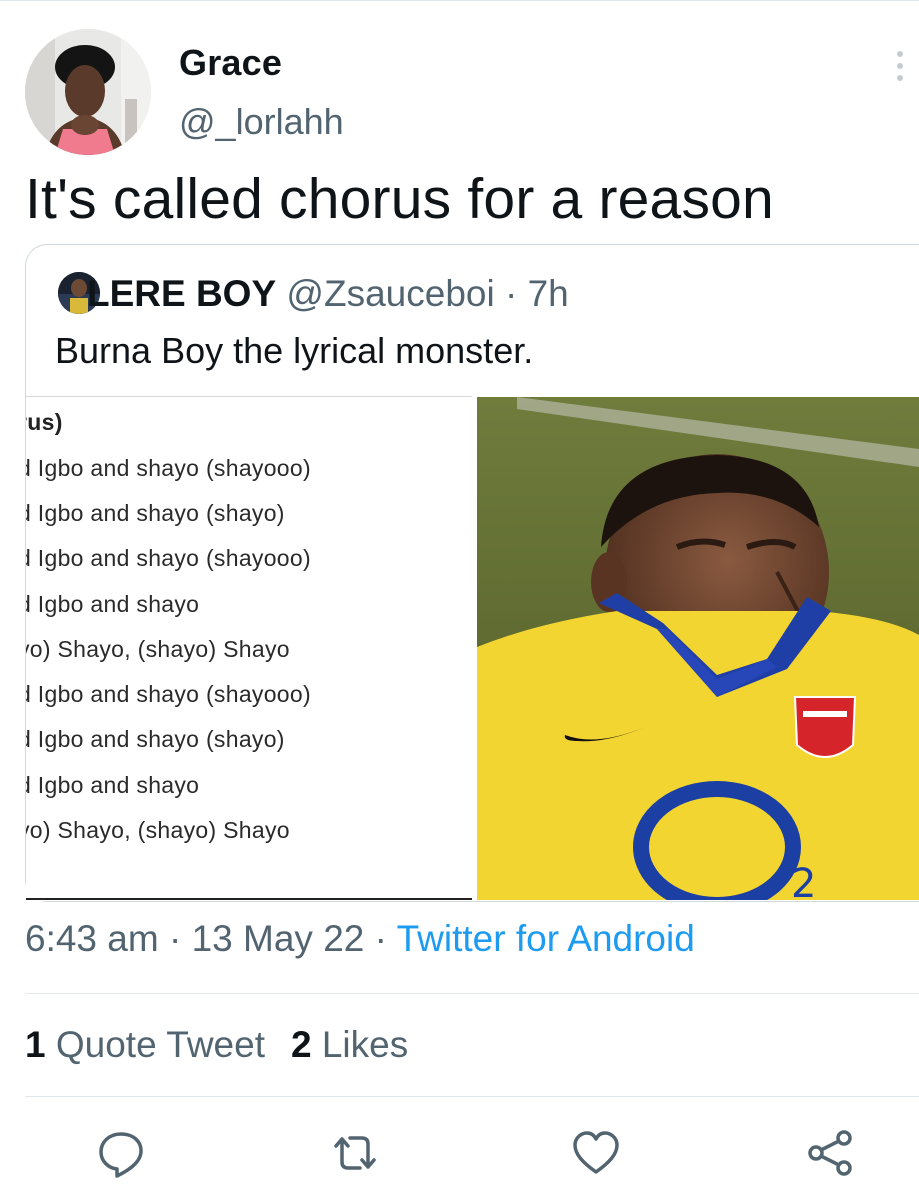 This screenshot has height=1200, width=919. I want to click on quote-tweets-stat: 1 Quote Tweet, so click(145, 1044).